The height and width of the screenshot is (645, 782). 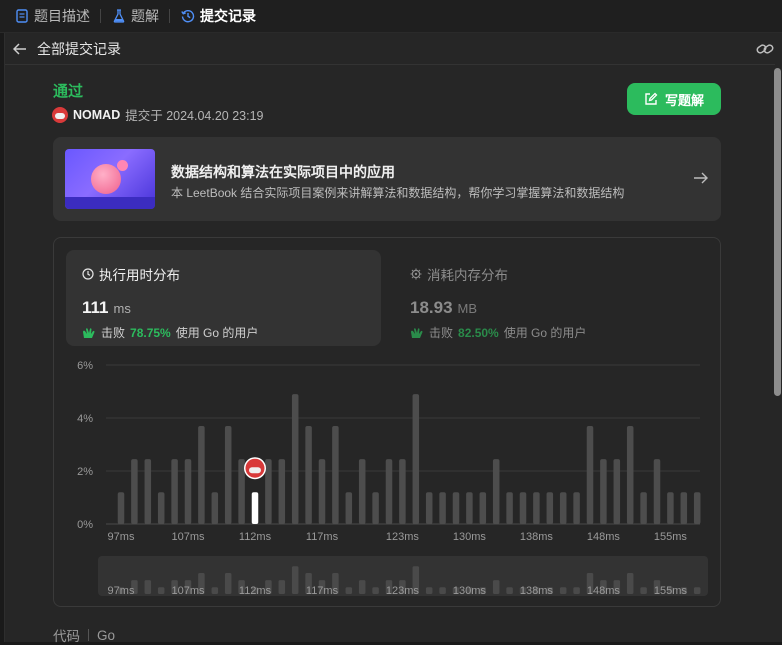 What do you see at coordinates (403, 537) in the screenshot?
I see `x-tick-label: 123ms` at bounding box center [403, 537].